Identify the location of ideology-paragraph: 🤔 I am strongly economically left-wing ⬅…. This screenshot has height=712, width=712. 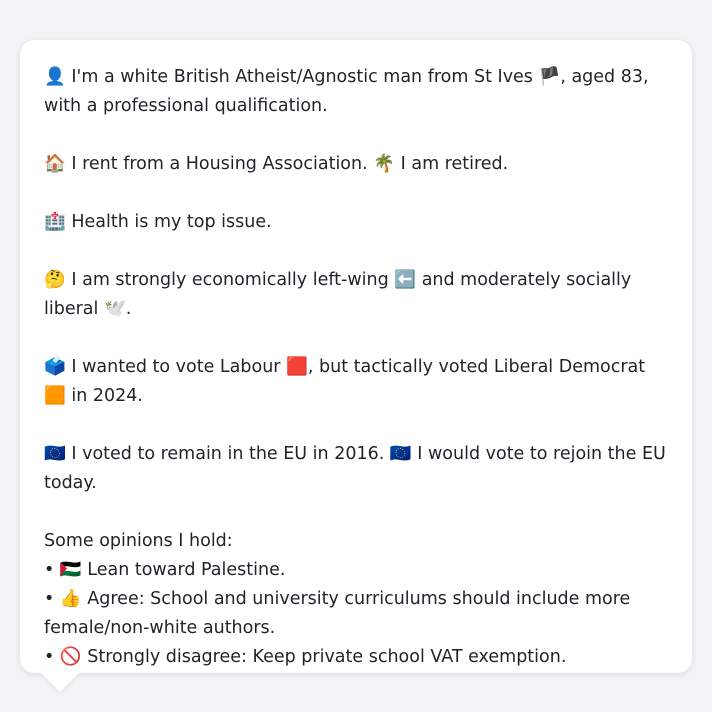
(356, 295).